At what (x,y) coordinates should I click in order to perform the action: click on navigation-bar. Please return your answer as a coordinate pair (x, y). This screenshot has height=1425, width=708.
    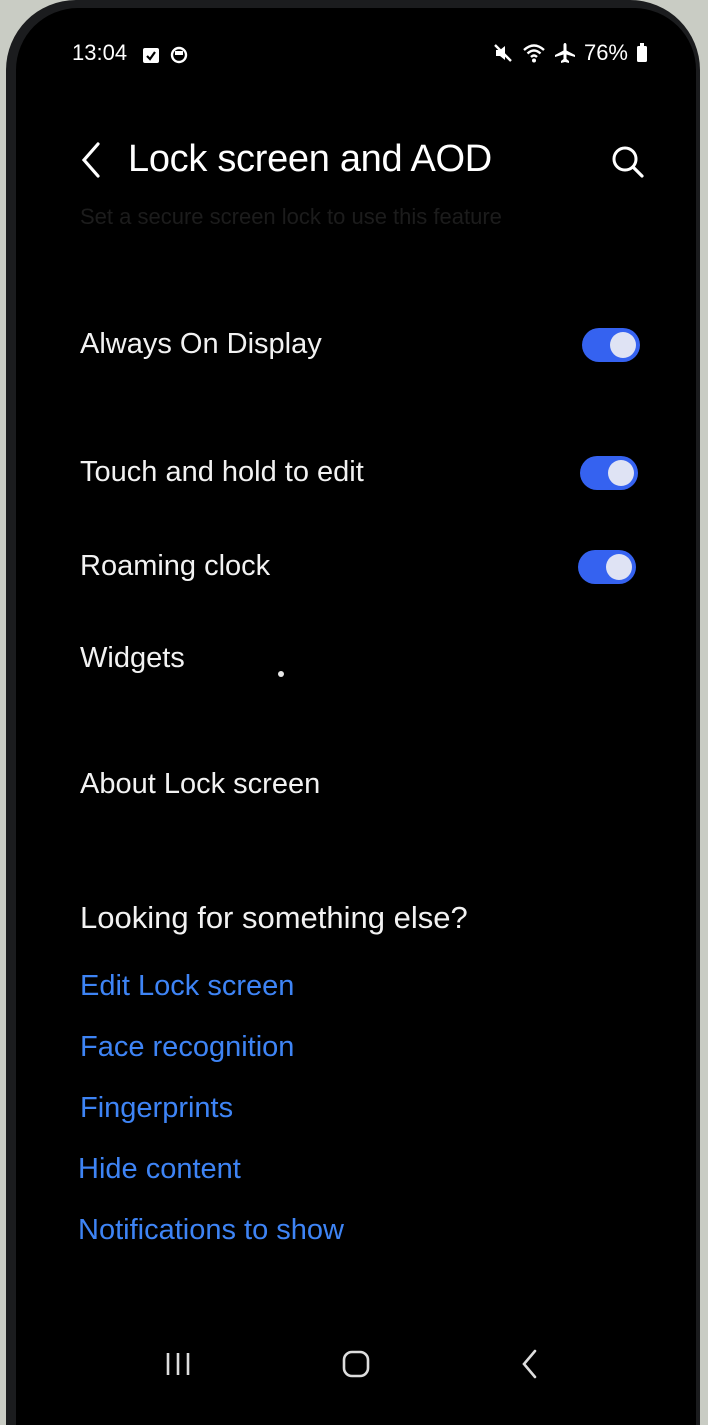
    Looking at the image, I should click on (356, 1365).